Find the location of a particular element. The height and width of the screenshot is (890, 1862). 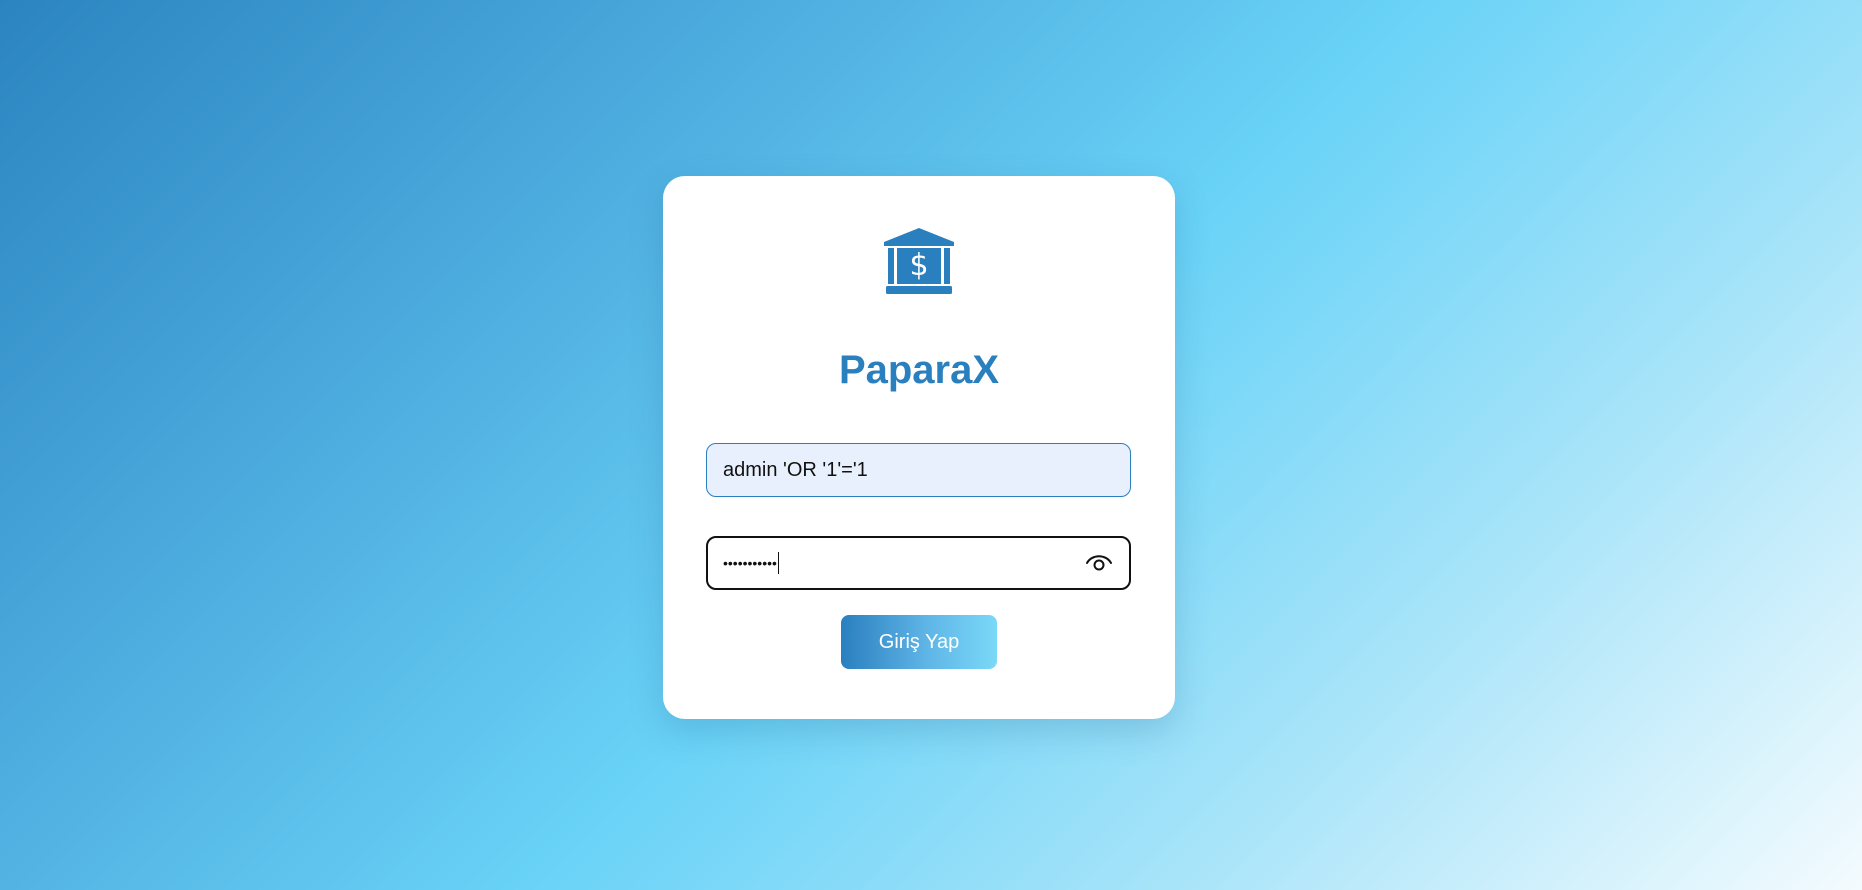

eye-icon is located at coordinates (1099, 563).